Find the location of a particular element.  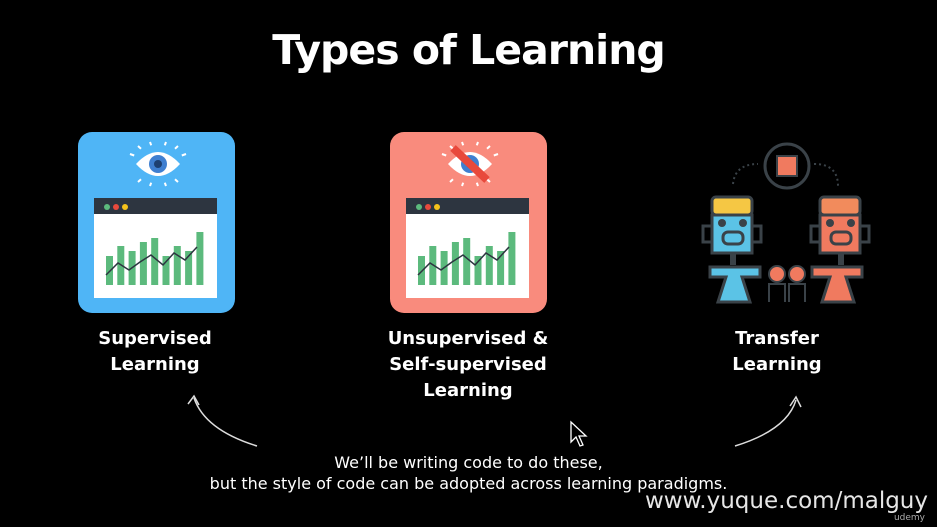

brand-logo: udemy is located at coordinates (909, 518).